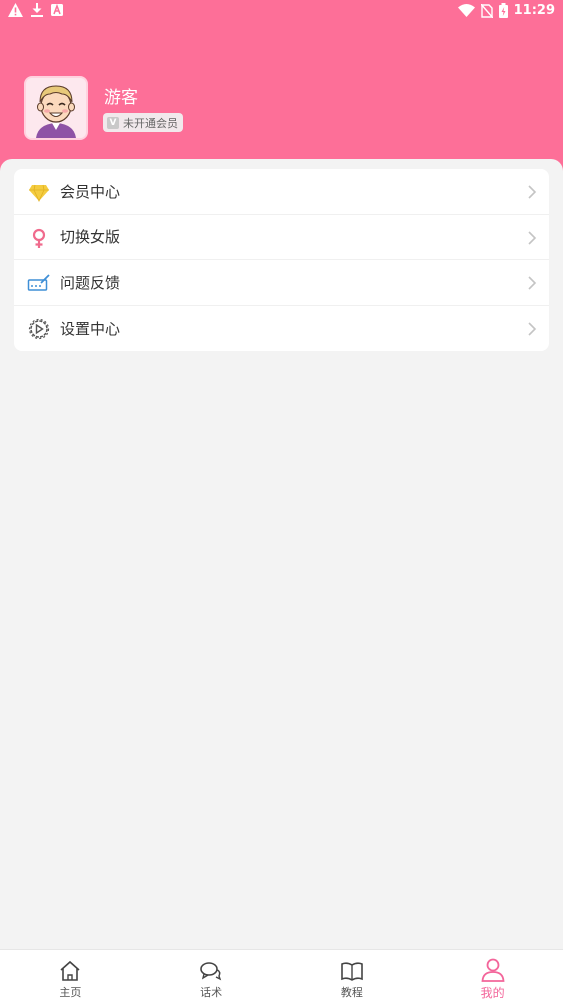  What do you see at coordinates (493, 970) in the screenshot?
I see `user-icon` at bounding box center [493, 970].